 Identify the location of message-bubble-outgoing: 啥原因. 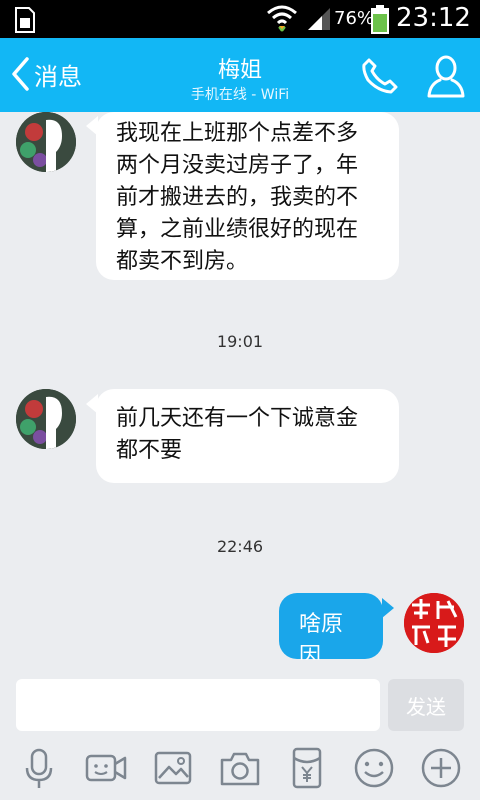
(331, 626).